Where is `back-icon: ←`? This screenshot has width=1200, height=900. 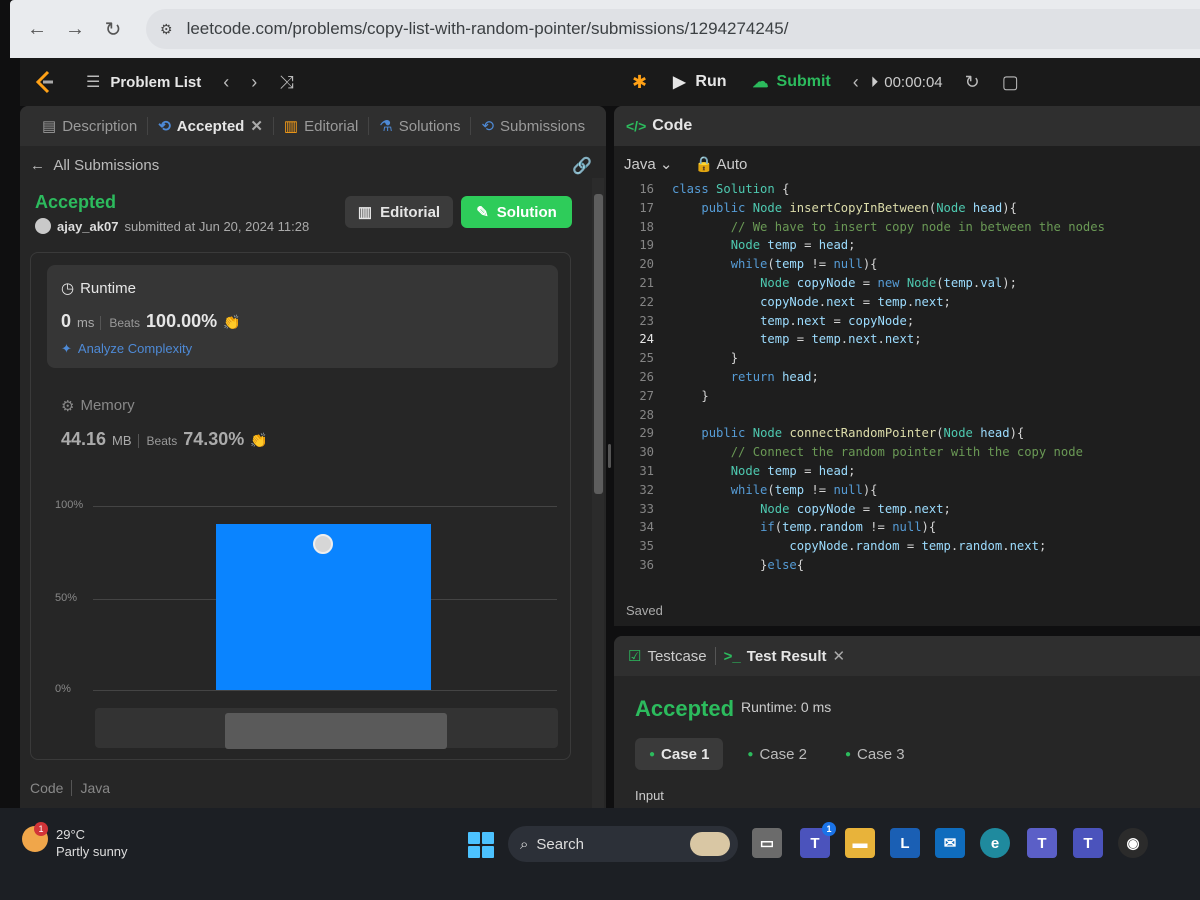
back-icon: ← is located at coordinates (37, 29).